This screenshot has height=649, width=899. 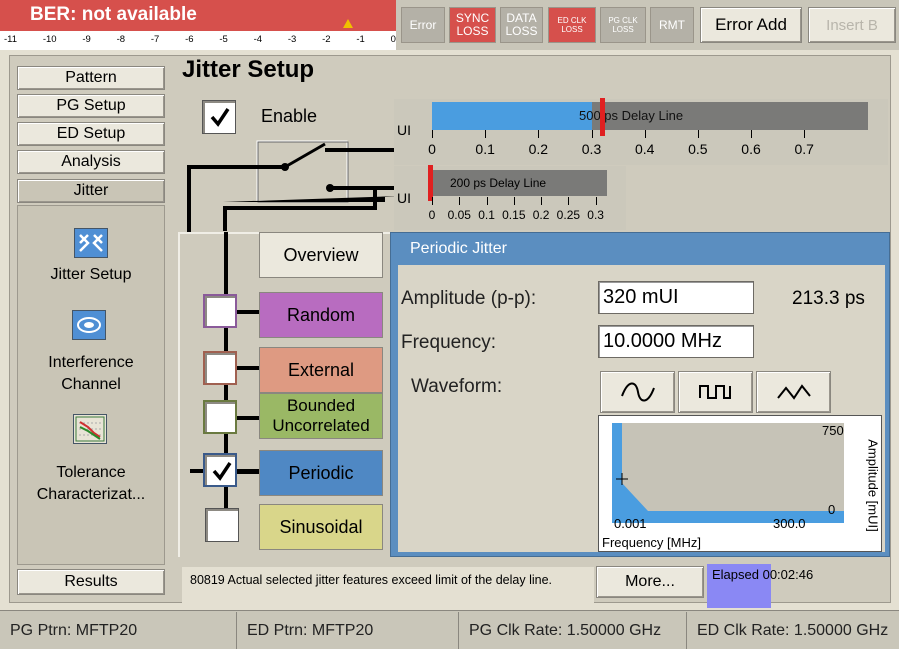 I want to click on bounded-checkbox, so click(x=220, y=417).